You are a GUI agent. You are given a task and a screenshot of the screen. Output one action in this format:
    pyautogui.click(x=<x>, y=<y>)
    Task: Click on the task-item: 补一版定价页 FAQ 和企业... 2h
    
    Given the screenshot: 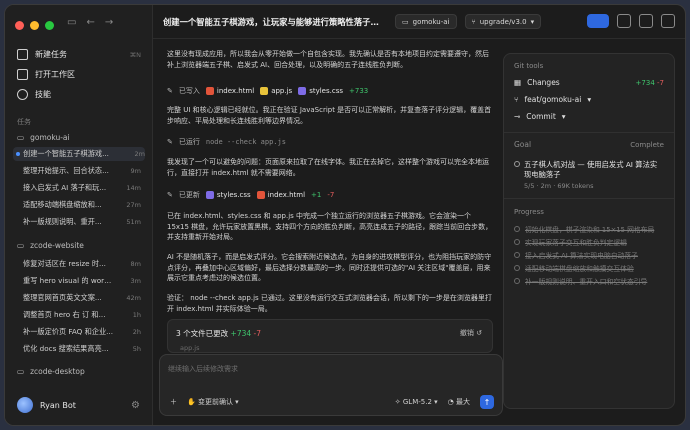 What is the action you would take?
    pyautogui.click(x=82, y=332)
    